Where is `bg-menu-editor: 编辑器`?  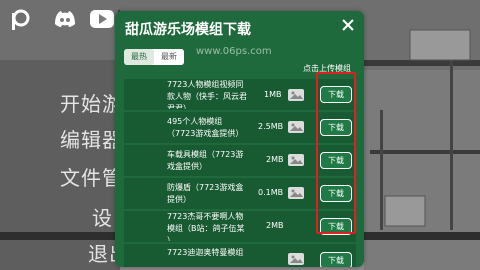
bg-menu-editor: 编辑器 is located at coordinates (91, 140).